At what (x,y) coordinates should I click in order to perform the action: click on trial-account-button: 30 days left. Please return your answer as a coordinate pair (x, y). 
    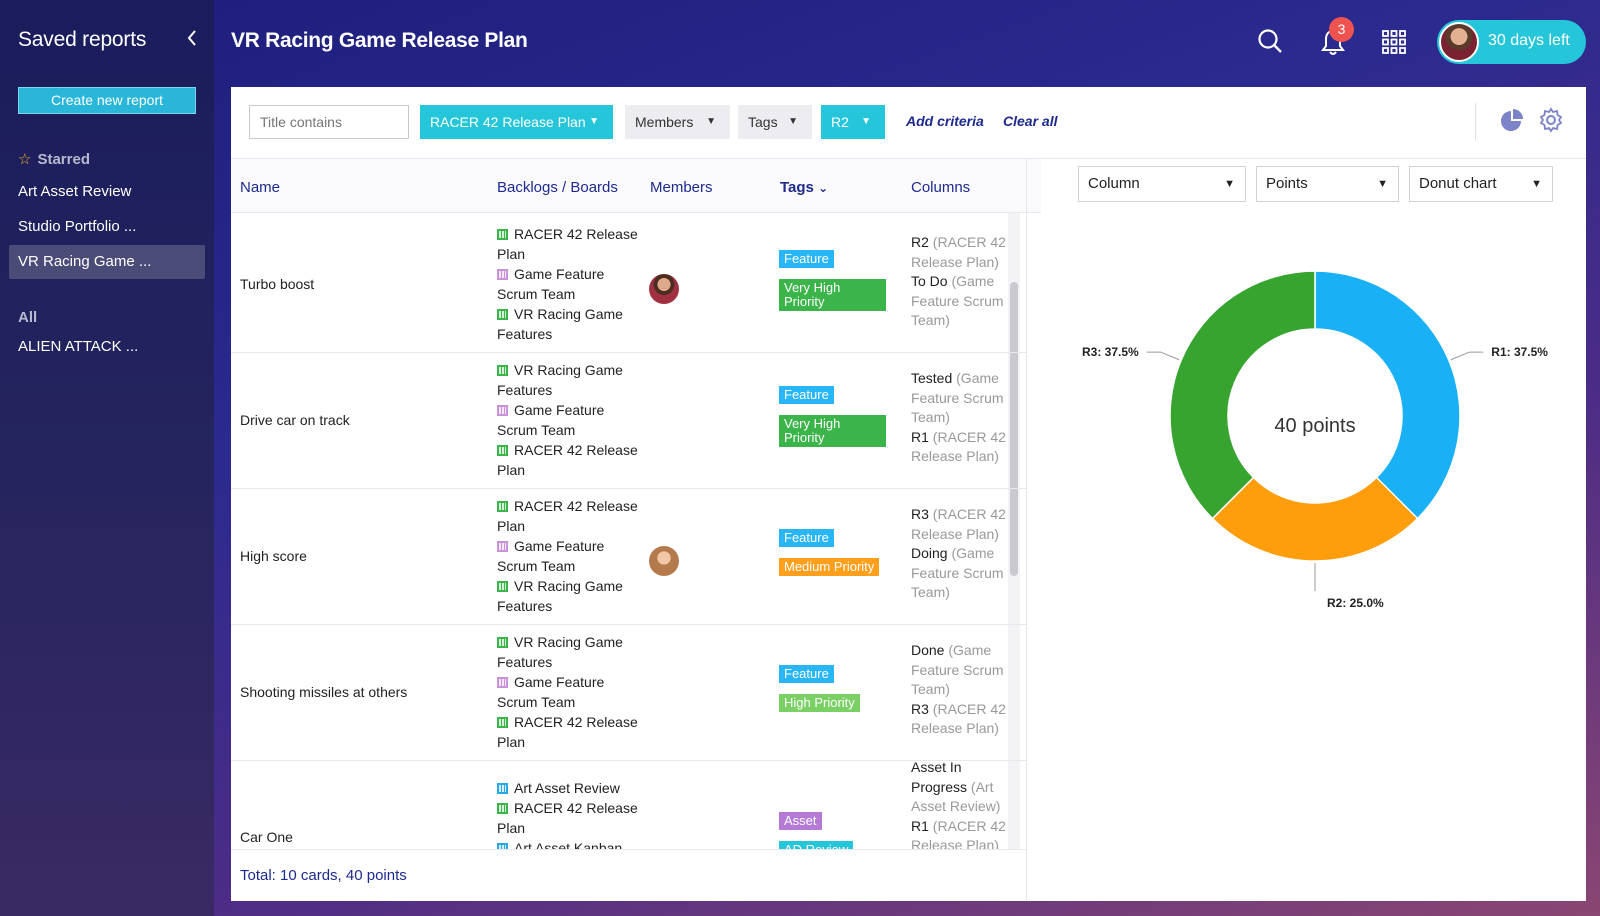
    Looking at the image, I should click on (1511, 42).